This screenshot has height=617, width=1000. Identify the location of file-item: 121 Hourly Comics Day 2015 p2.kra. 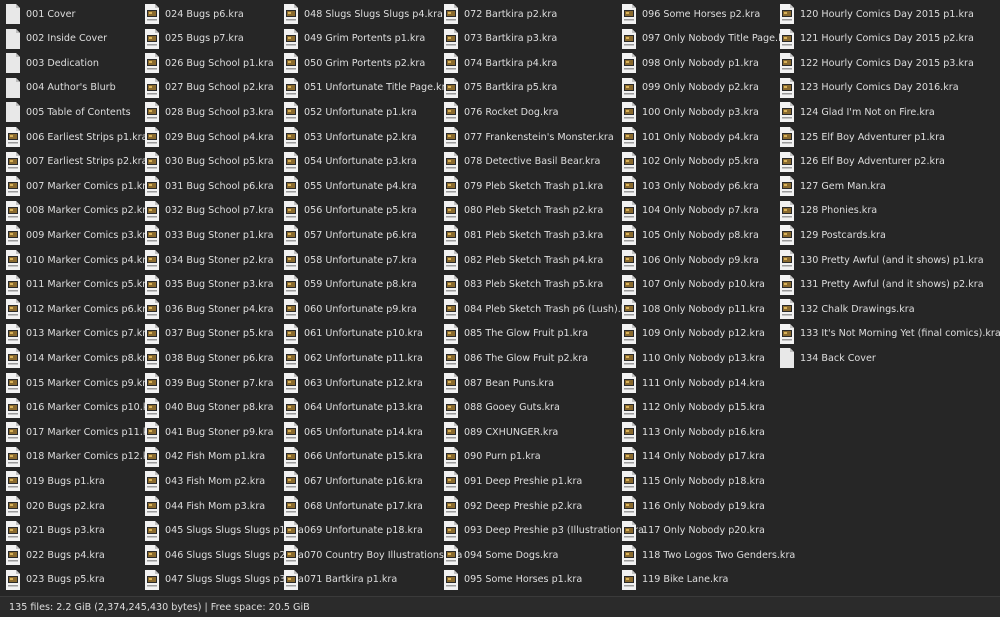
(874, 39).